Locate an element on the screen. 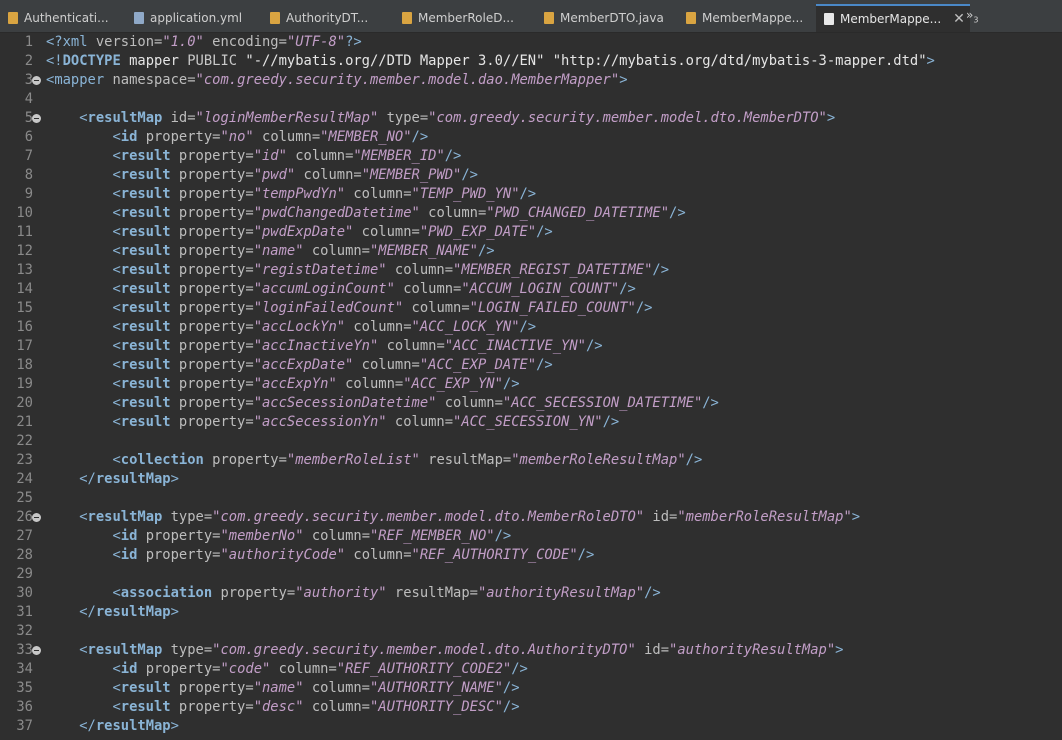 This screenshot has height=740, width=1062. code-token: "tempPwdYn" is located at coordinates (299, 194).